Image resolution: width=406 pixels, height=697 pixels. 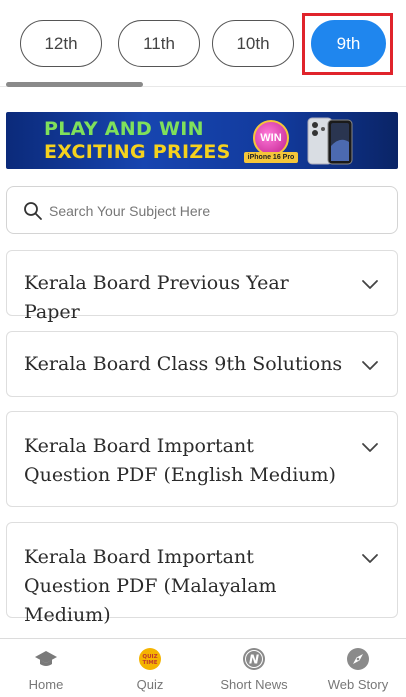 What do you see at coordinates (137, 152) in the screenshot?
I see `banner-subheadline: EXCITING PRIZES` at bounding box center [137, 152].